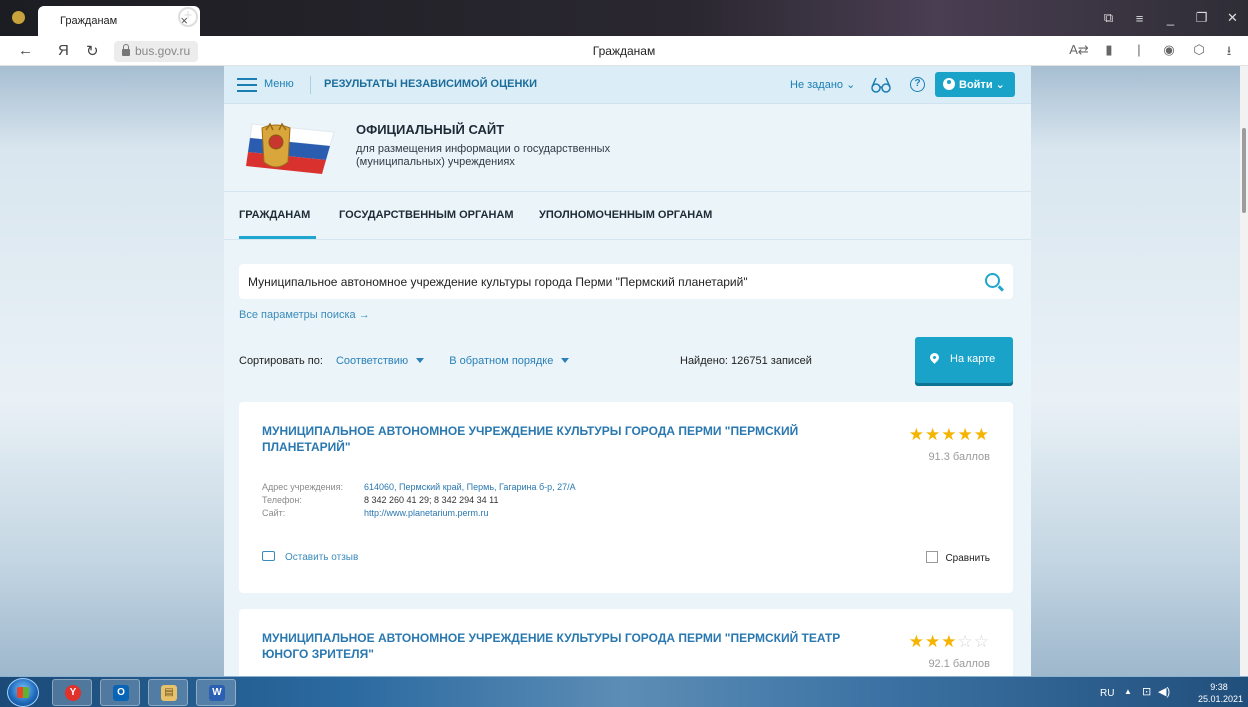 Image resolution: width=1248 pixels, height=707 pixels. Describe the element at coordinates (268, 556) in the screenshot. I see `comment-icon` at that location.